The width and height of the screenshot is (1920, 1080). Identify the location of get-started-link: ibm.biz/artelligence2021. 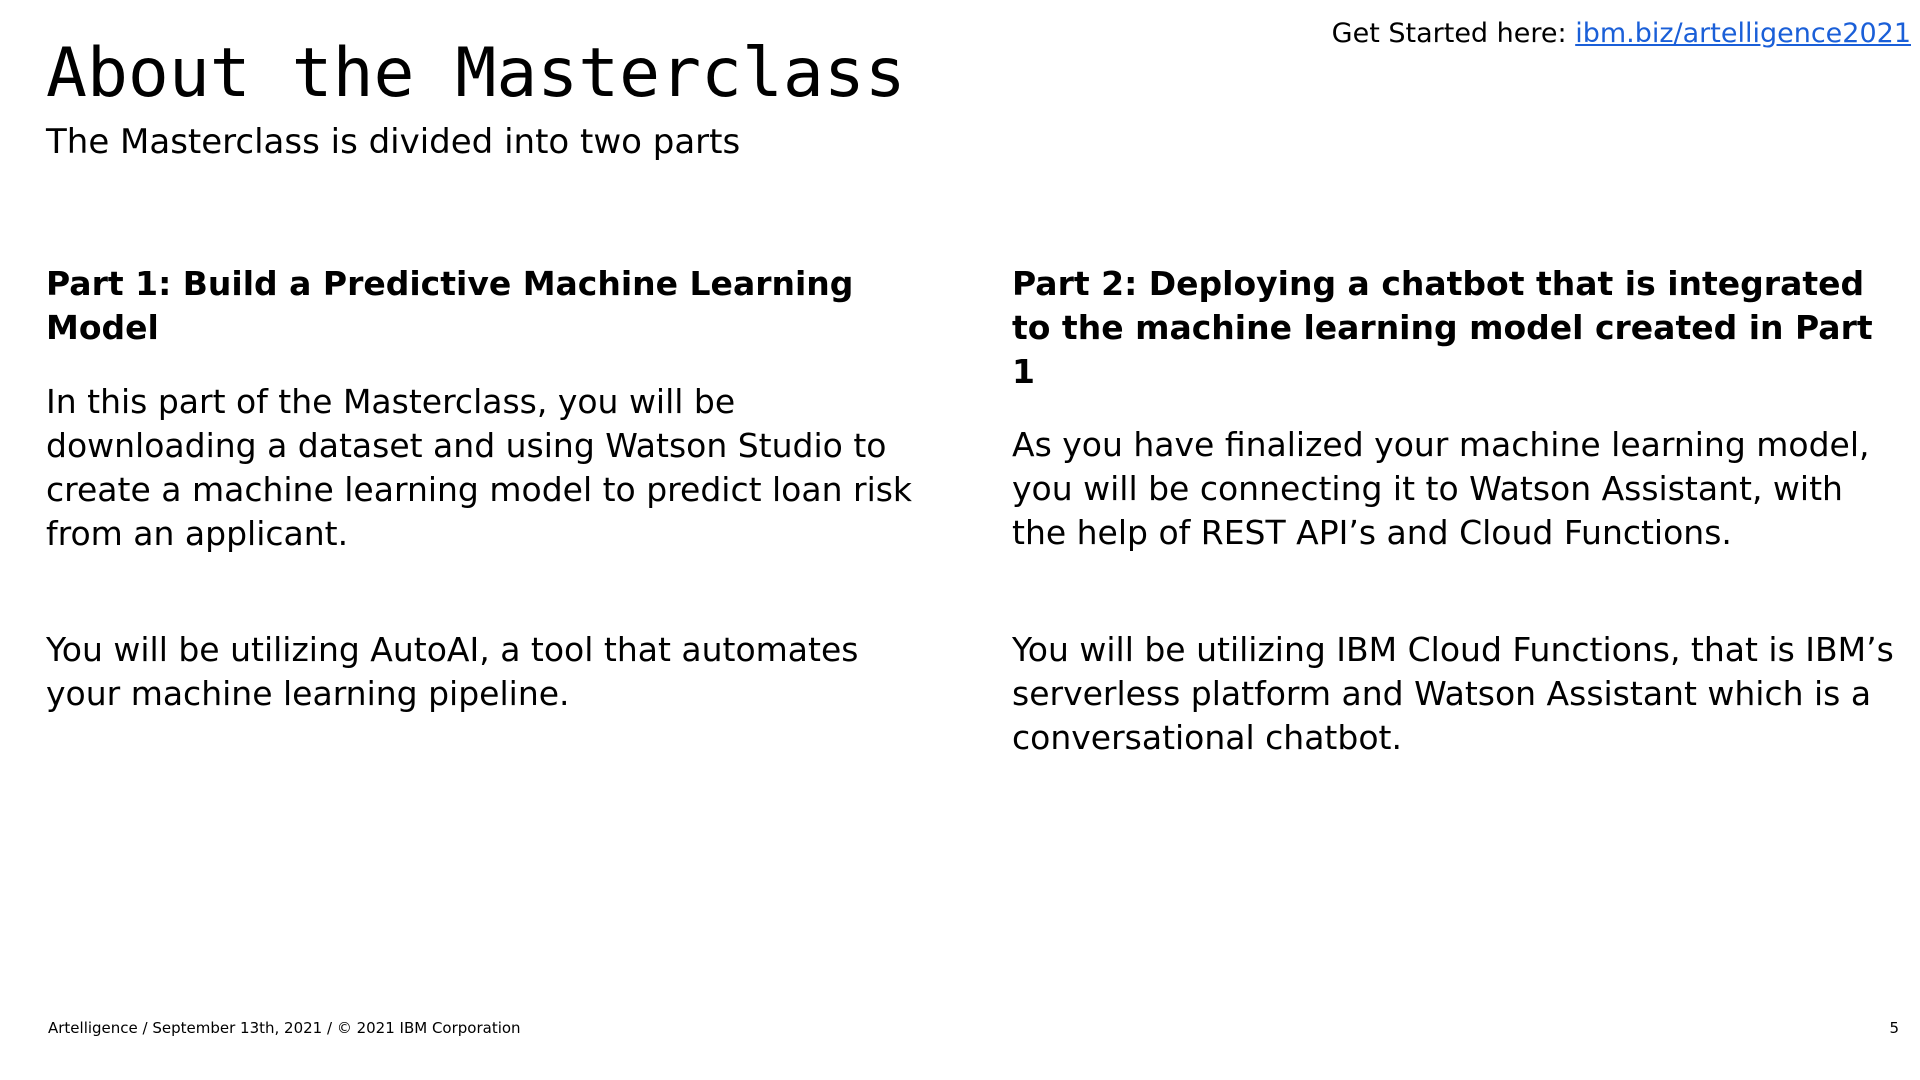
(1743, 33).